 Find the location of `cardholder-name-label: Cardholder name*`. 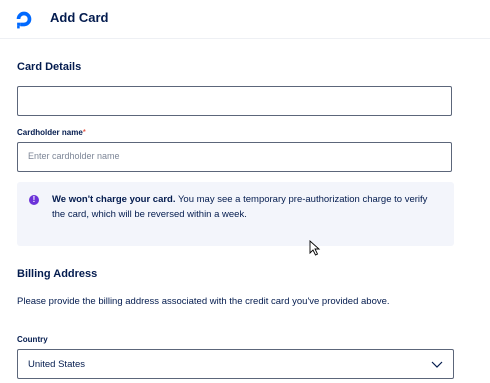

cardholder-name-label: Cardholder name* is located at coordinates (51, 132).